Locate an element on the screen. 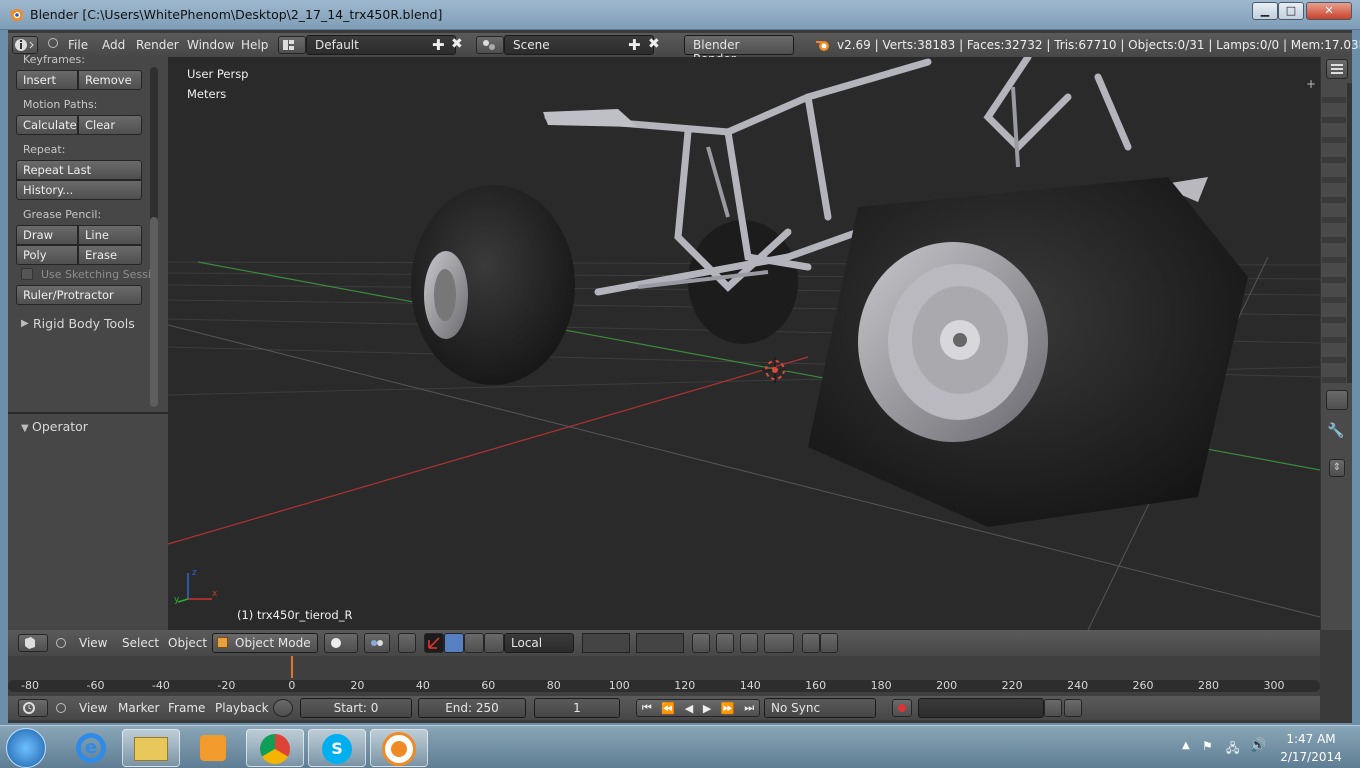 The width and height of the screenshot is (1360, 768). menu-window: Window is located at coordinates (210, 45).